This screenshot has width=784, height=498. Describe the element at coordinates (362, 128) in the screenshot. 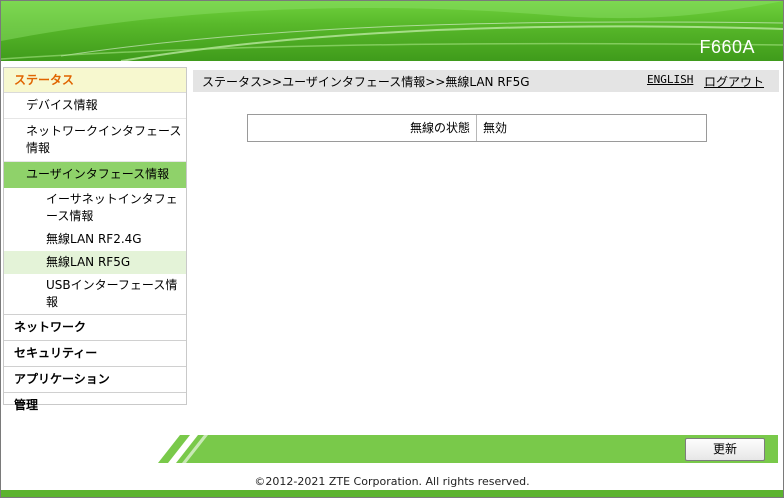

I see `wireless-status-label: 無線の状態` at that location.